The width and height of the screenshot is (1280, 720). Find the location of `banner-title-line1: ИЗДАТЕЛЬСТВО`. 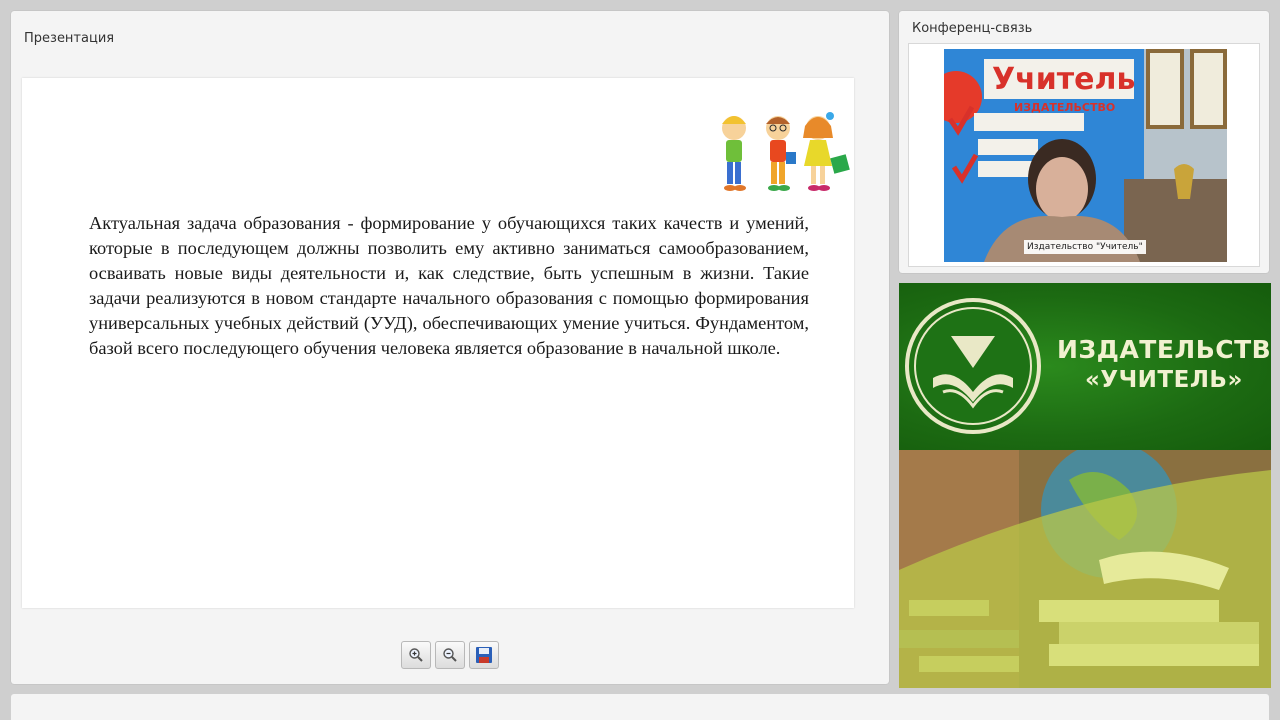

banner-title-line1: ИЗДАТЕЛЬСТВО is located at coordinates (1164, 349).